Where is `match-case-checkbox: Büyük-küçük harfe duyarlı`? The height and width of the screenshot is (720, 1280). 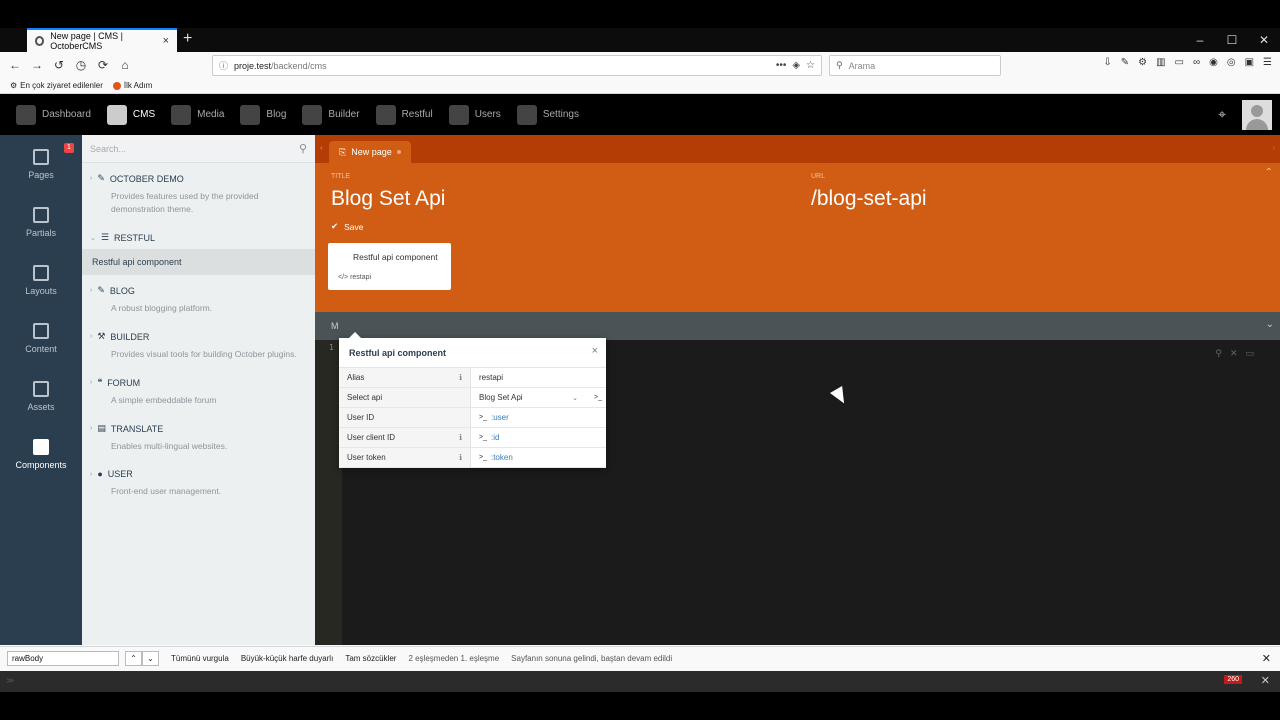
match-case-checkbox: Büyük-küçük harfe duyarlı is located at coordinates (287, 658).